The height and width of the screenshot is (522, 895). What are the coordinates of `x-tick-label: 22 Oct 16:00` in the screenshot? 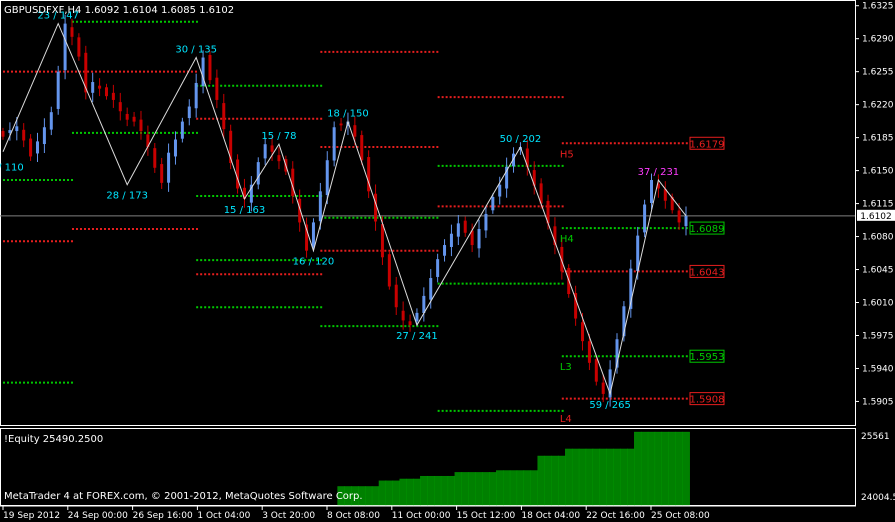 It's located at (615, 516).